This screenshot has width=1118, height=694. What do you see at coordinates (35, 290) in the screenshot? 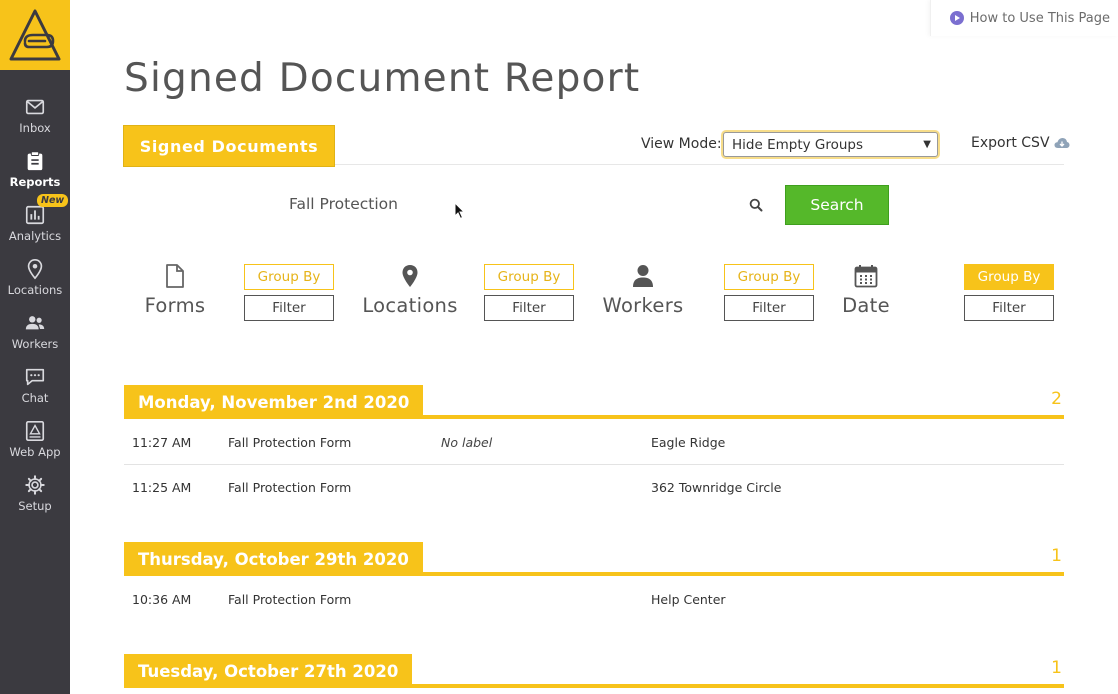
I see `sidebar-item-label: Locations` at bounding box center [35, 290].